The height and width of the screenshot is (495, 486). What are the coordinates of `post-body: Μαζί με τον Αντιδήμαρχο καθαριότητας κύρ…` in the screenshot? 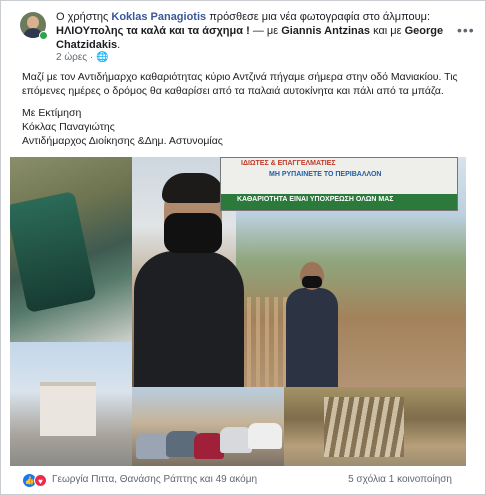 It's located at (242, 109).